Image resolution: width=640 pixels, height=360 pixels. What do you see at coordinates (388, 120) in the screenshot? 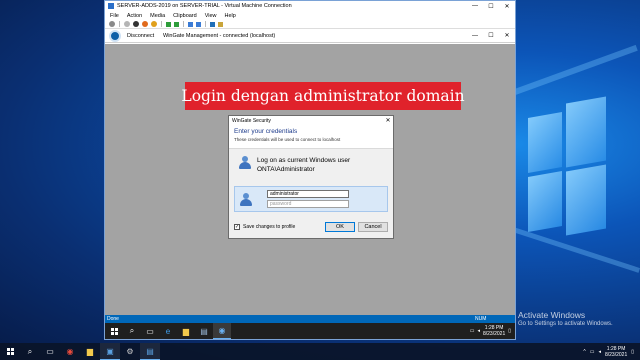
I see `dialog-close-button: ✕` at bounding box center [388, 120].